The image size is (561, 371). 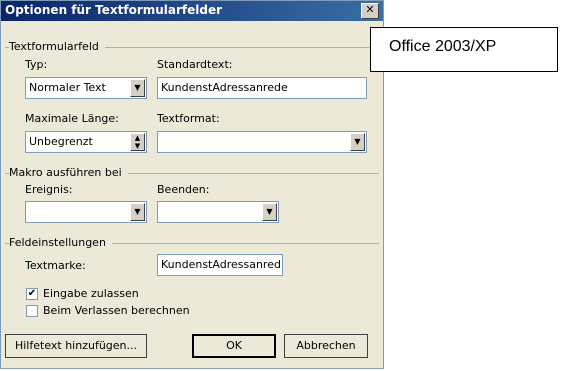 What do you see at coordinates (32, 311) in the screenshot?
I see `calc-on-exit-checkbox` at bounding box center [32, 311].